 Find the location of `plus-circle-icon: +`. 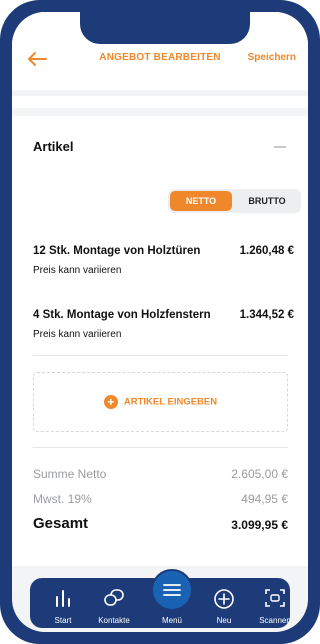

plus-circle-icon: + is located at coordinates (110, 402).